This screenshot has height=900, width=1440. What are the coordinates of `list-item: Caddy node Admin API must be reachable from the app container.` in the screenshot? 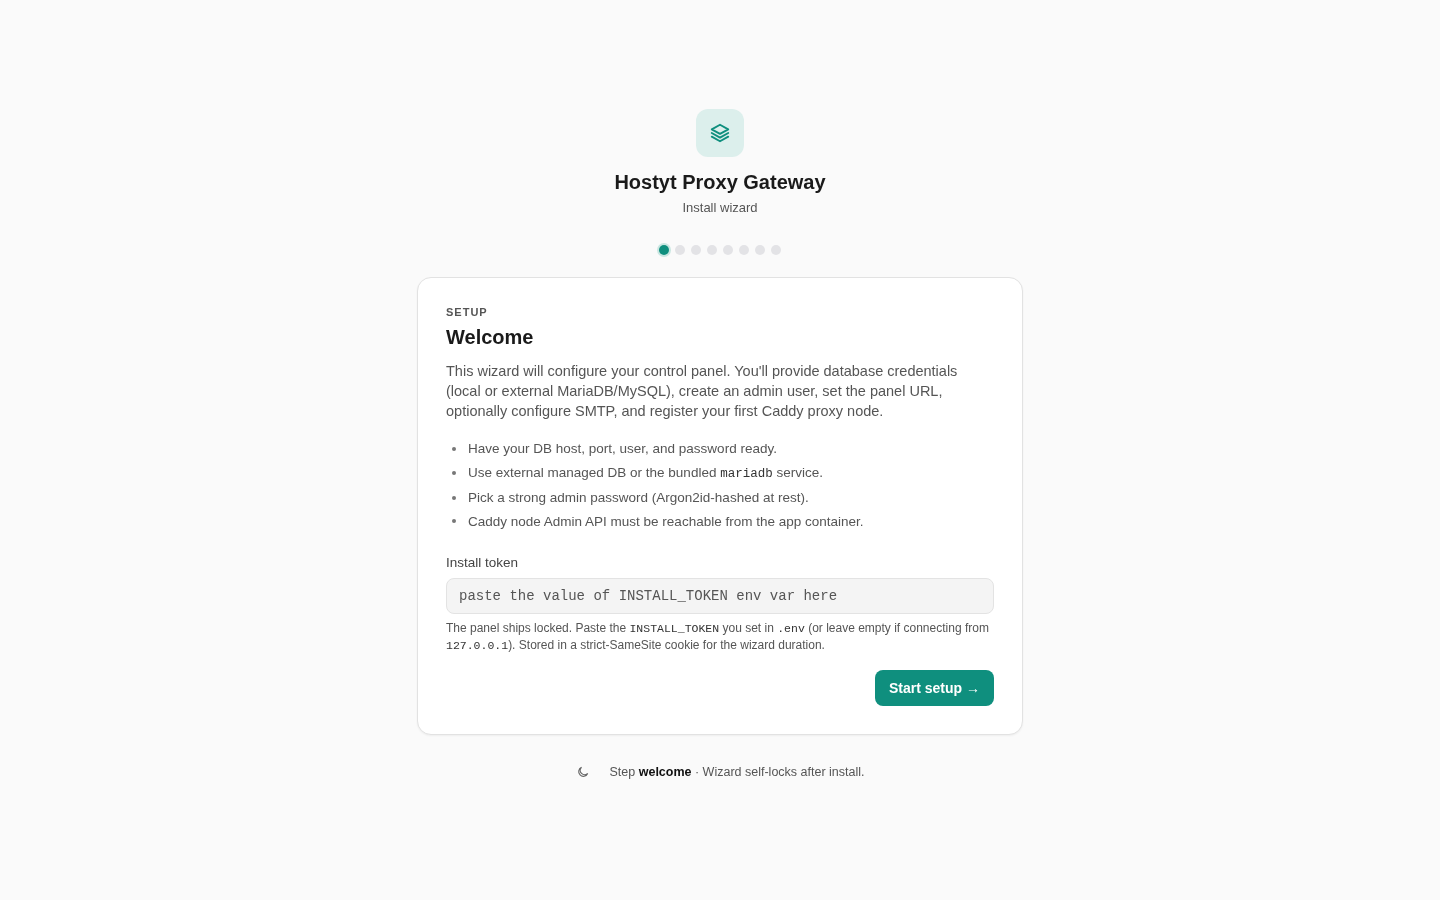 It's located at (666, 521).